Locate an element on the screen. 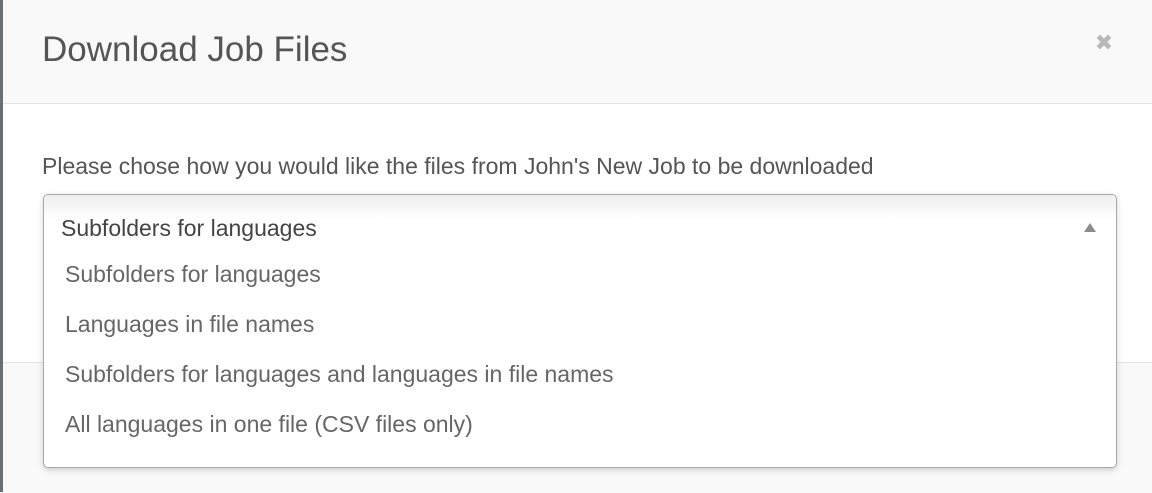 The image size is (1152, 493). select-current-value: Subfolders for languages is located at coordinates (580, 222).